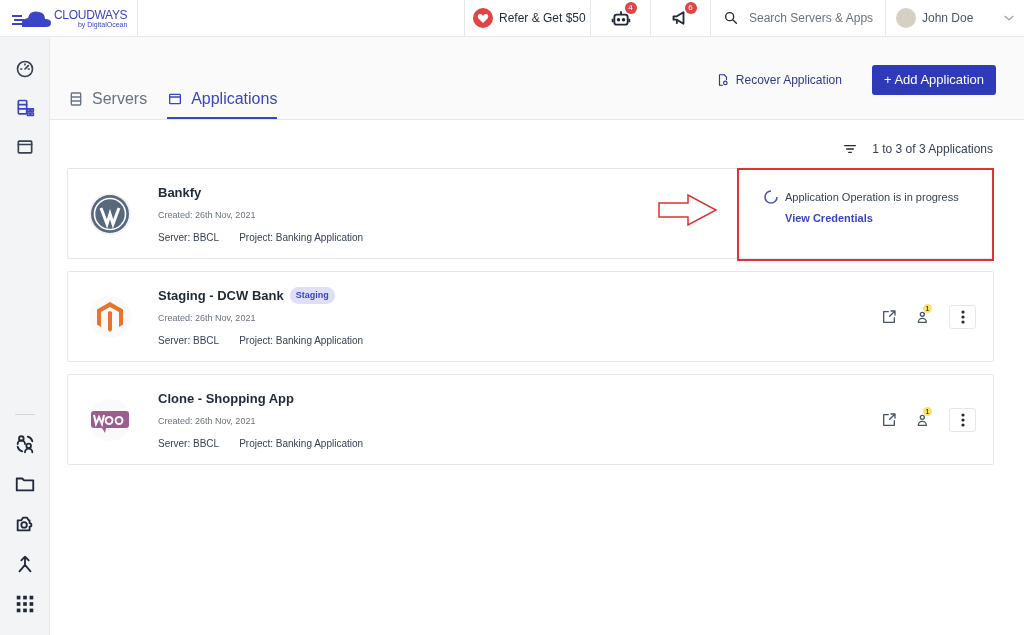 The width and height of the screenshot is (1024, 635). What do you see at coordinates (24, 69) in the screenshot?
I see `dashboard-gauge-icon` at bounding box center [24, 69].